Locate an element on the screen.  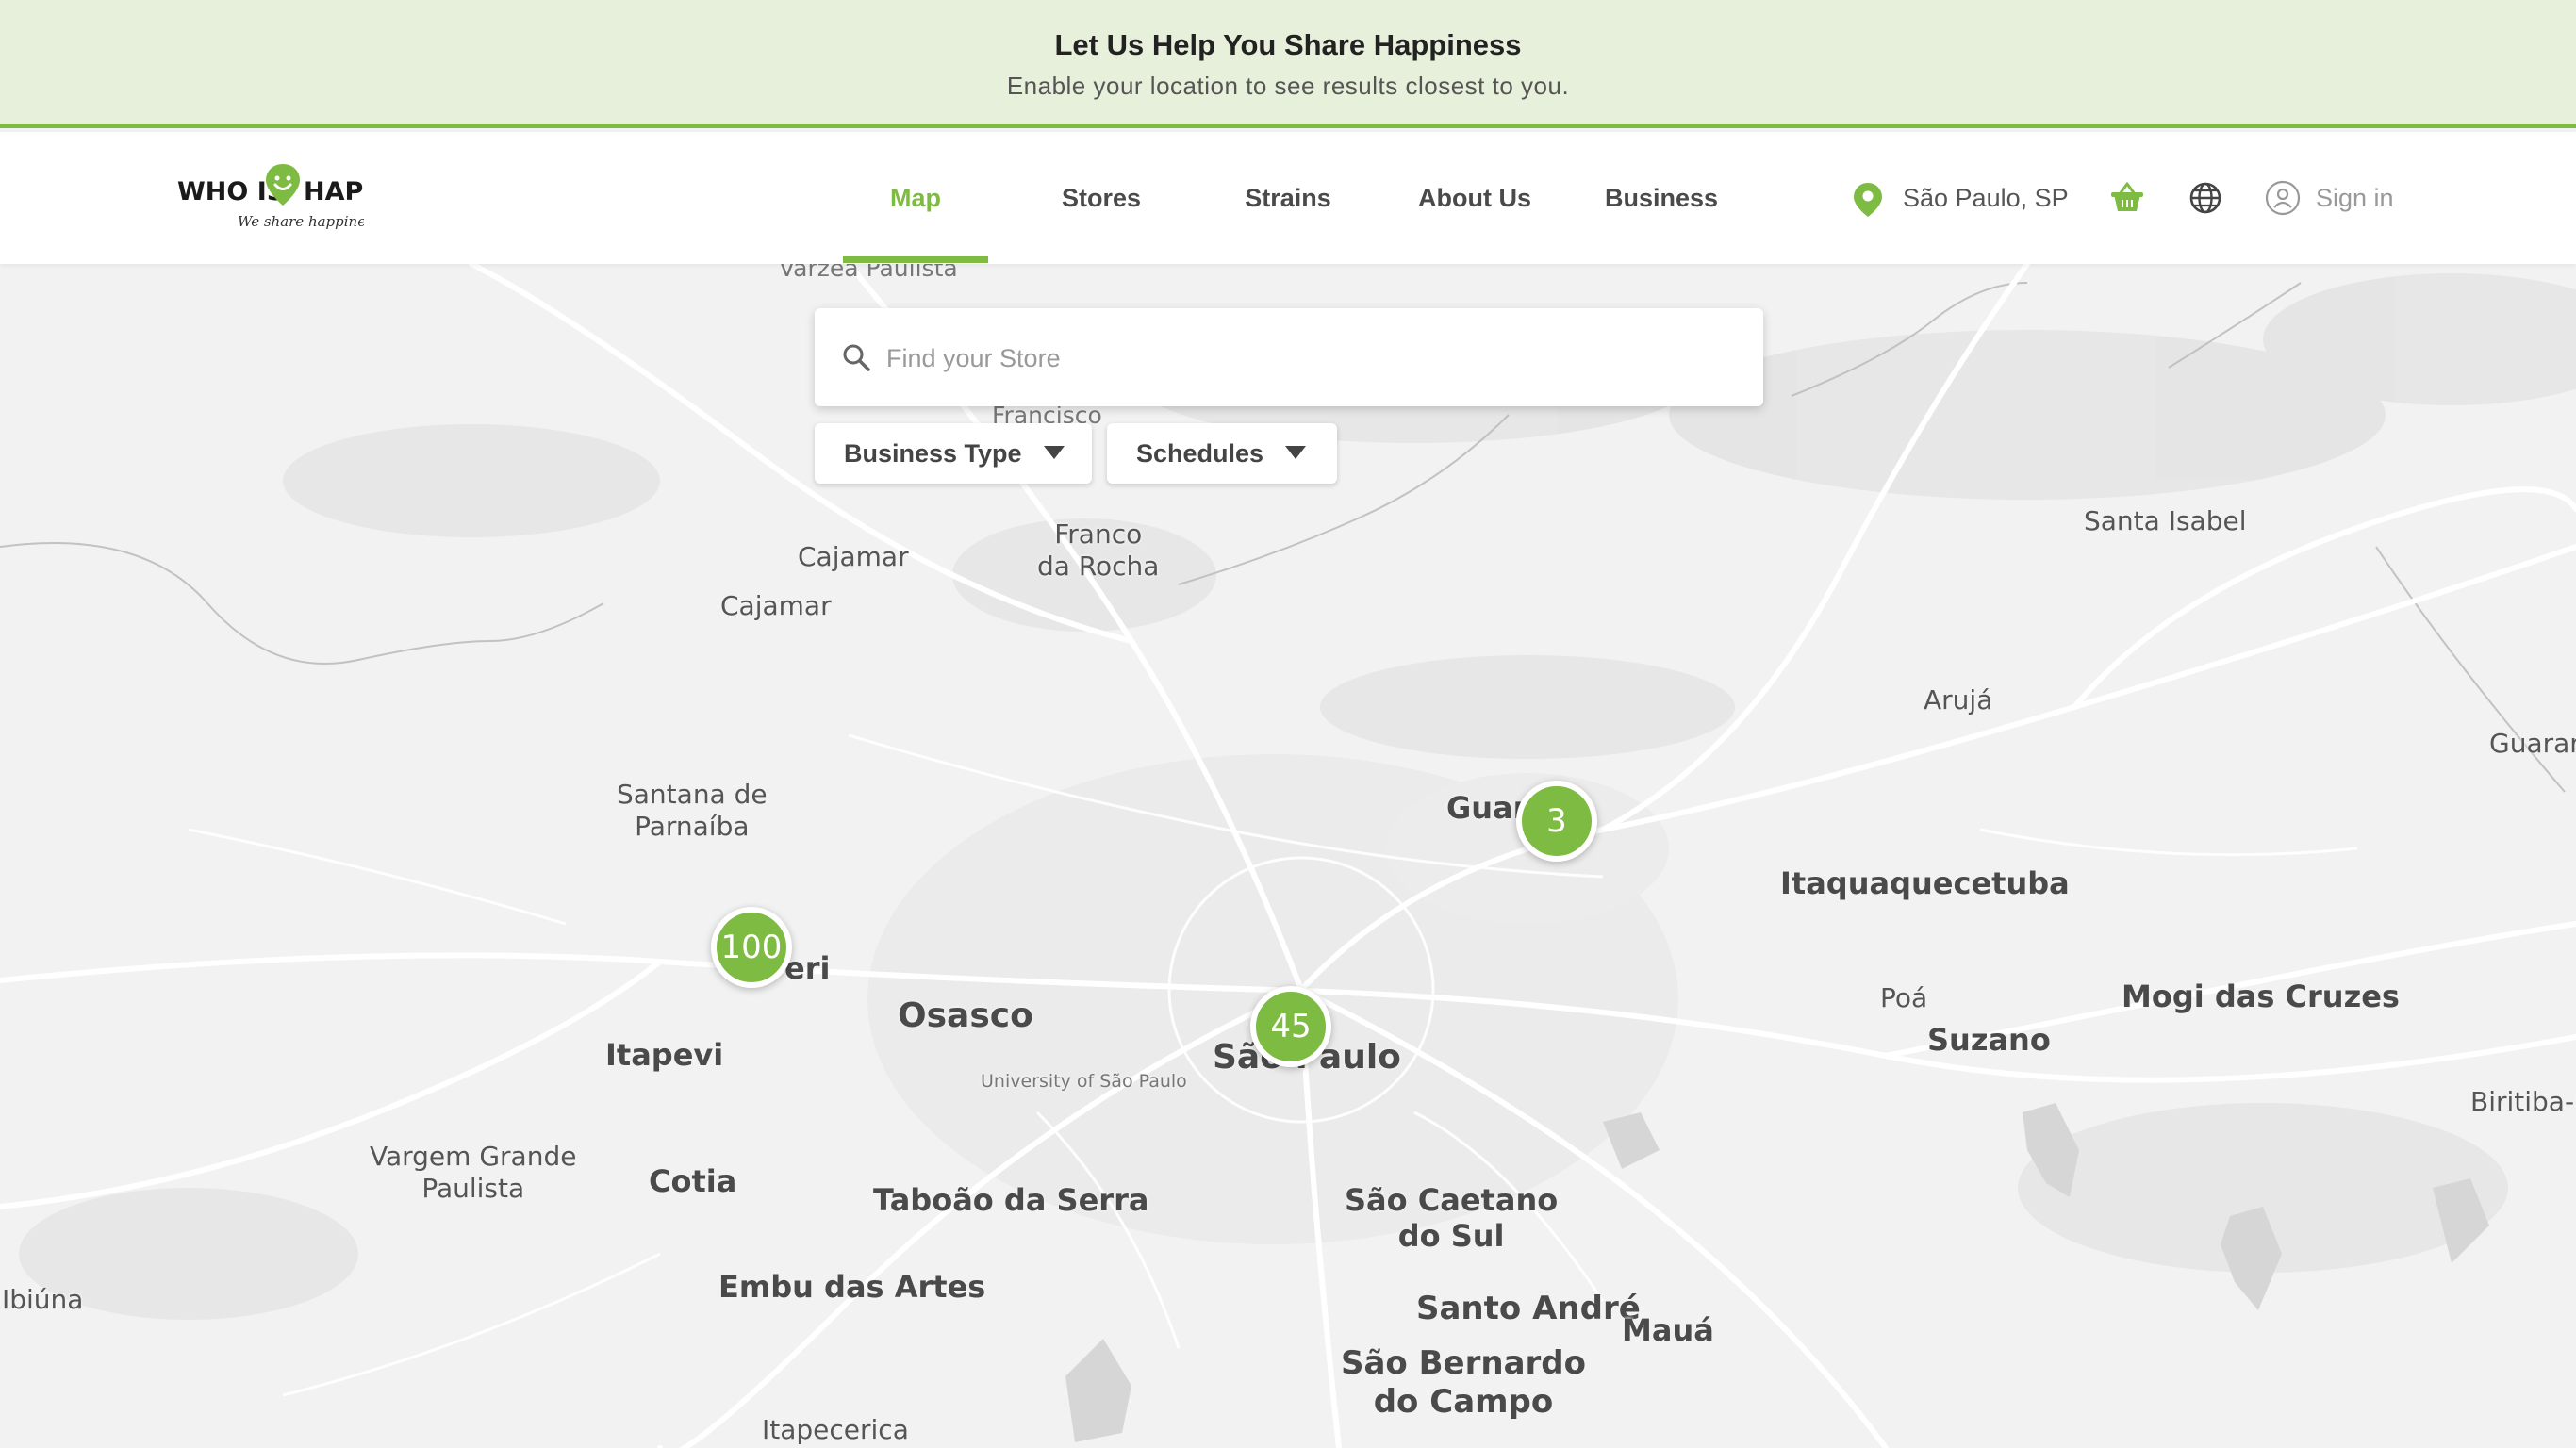
store-cluster-marker: 100 is located at coordinates (751, 947).